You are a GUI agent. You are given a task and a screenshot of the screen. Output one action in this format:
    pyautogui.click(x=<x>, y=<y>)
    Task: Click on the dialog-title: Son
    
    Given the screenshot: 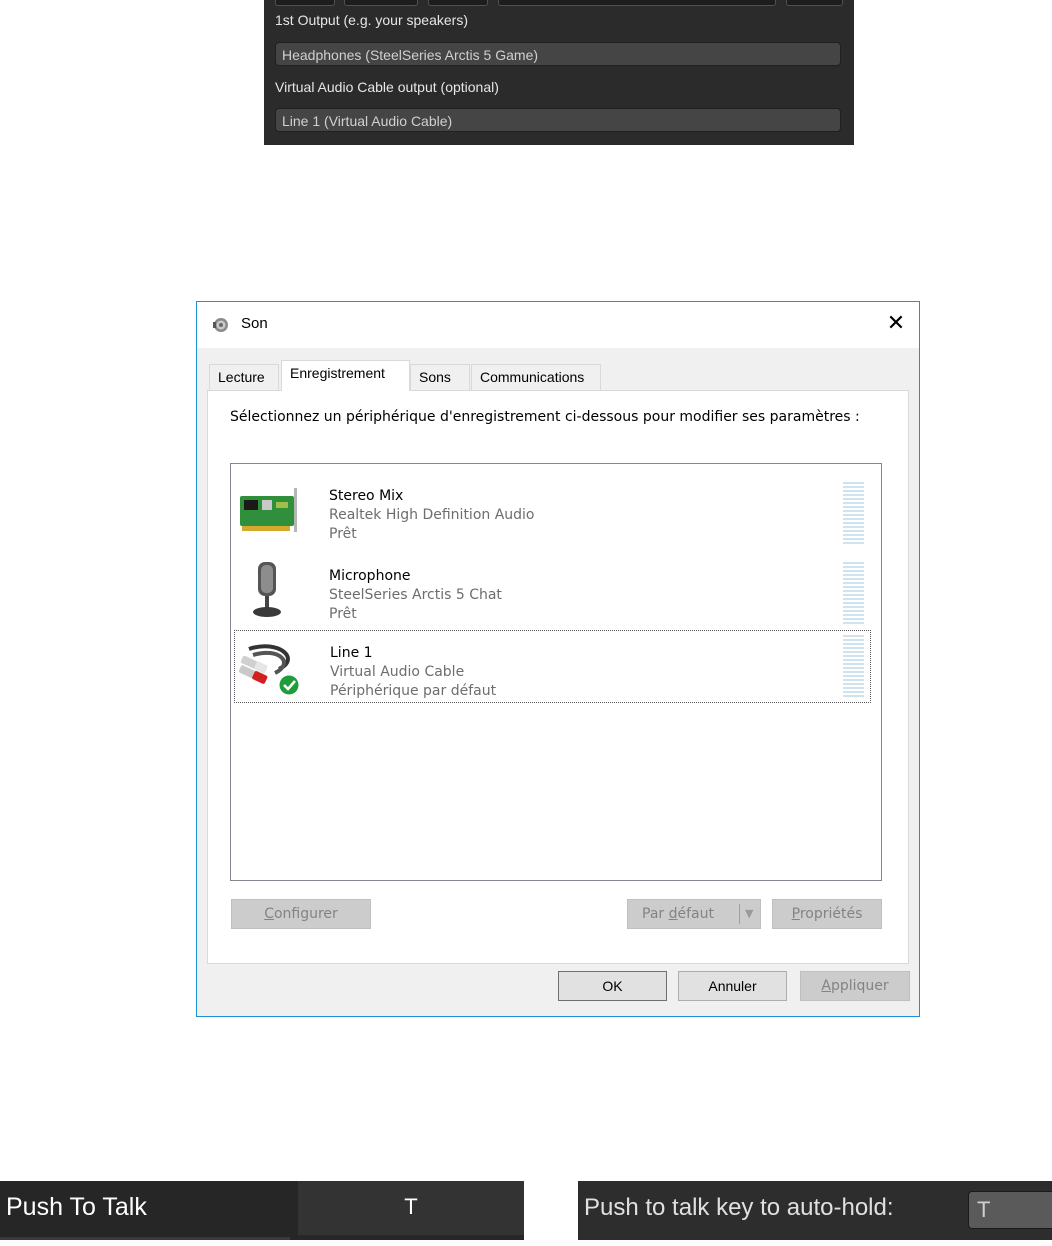 What is the action you would take?
    pyautogui.click(x=254, y=323)
    